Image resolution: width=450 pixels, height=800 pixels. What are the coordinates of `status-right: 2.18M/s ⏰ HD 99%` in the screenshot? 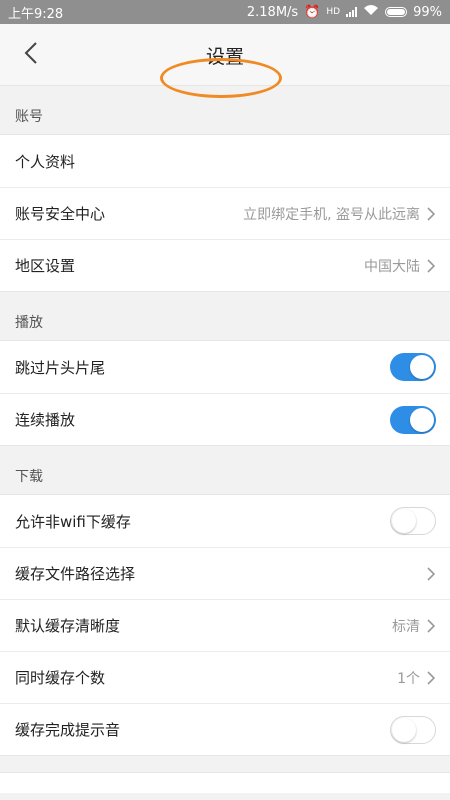 It's located at (344, 12).